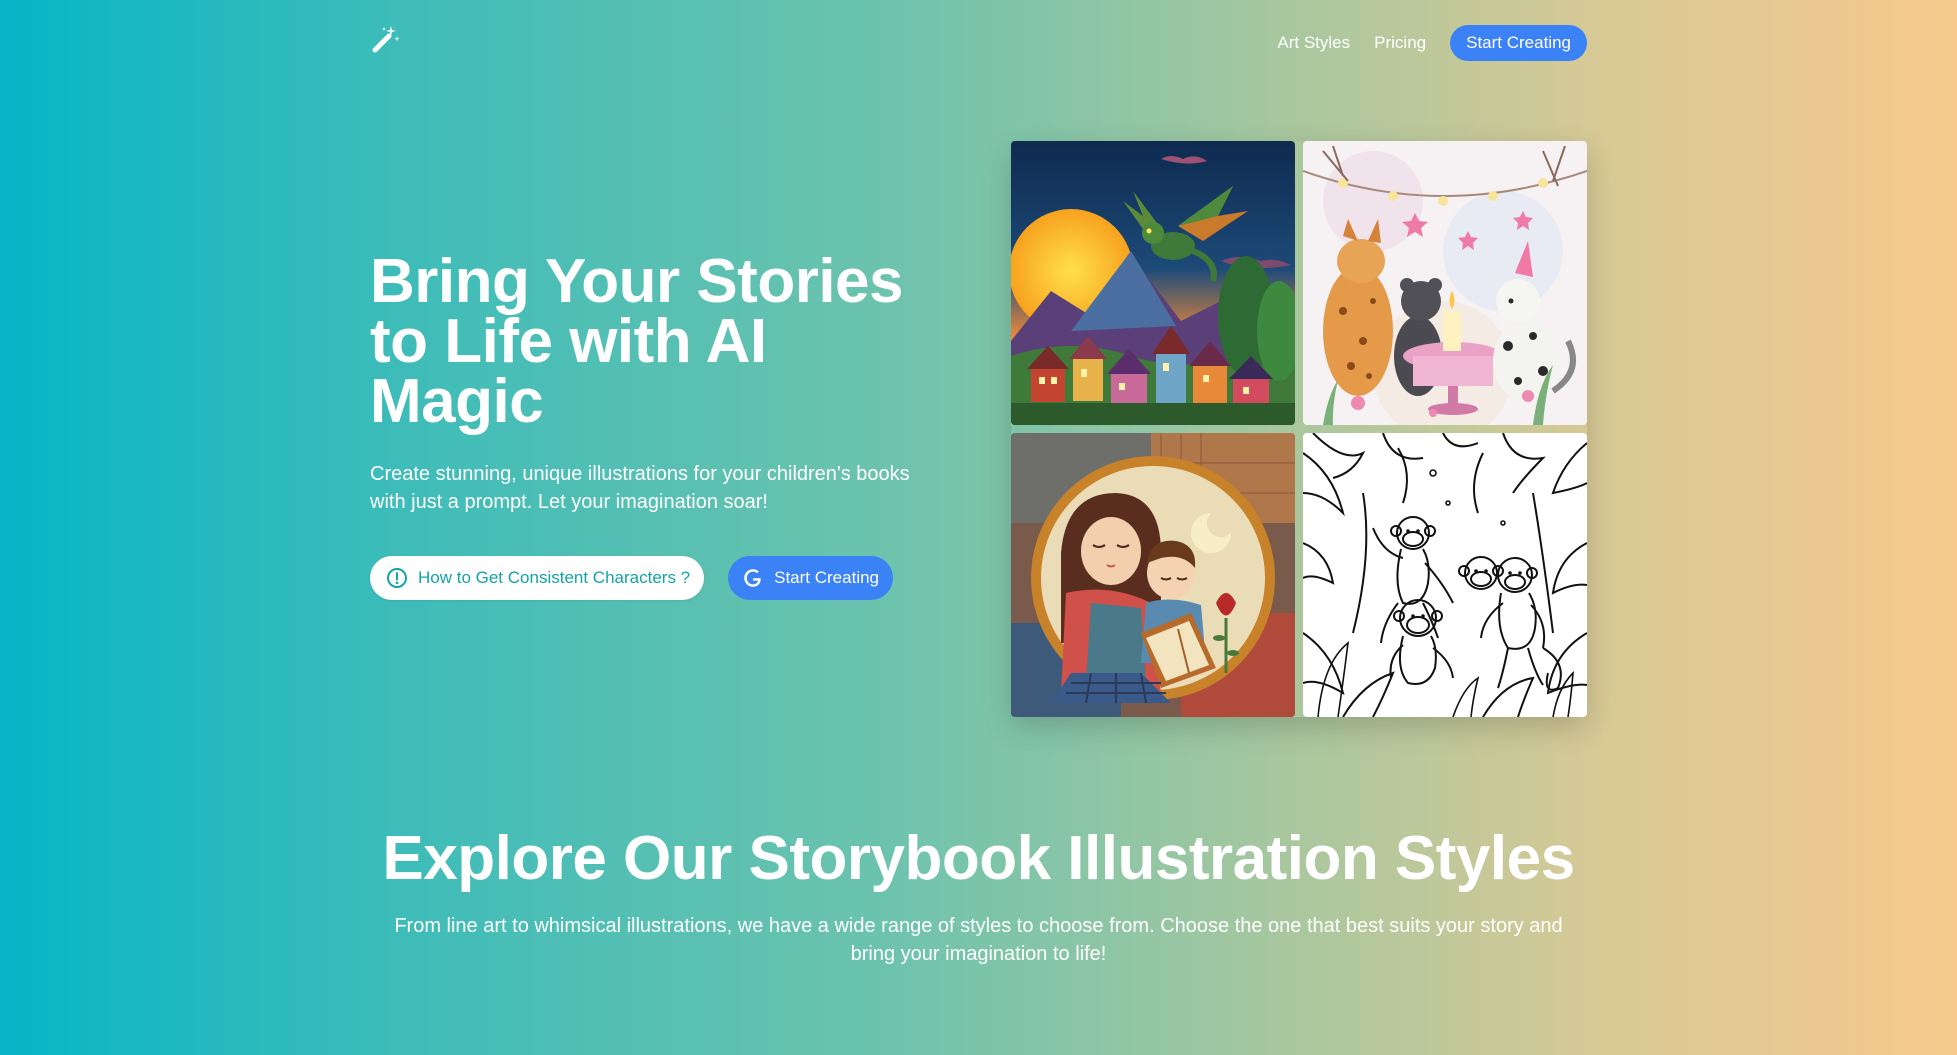 Image resolution: width=1957 pixels, height=1055 pixels. Describe the element at coordinates (1313, 43) in the screenshot. I see `nav-link-art-styles: Art Styles` at that location.